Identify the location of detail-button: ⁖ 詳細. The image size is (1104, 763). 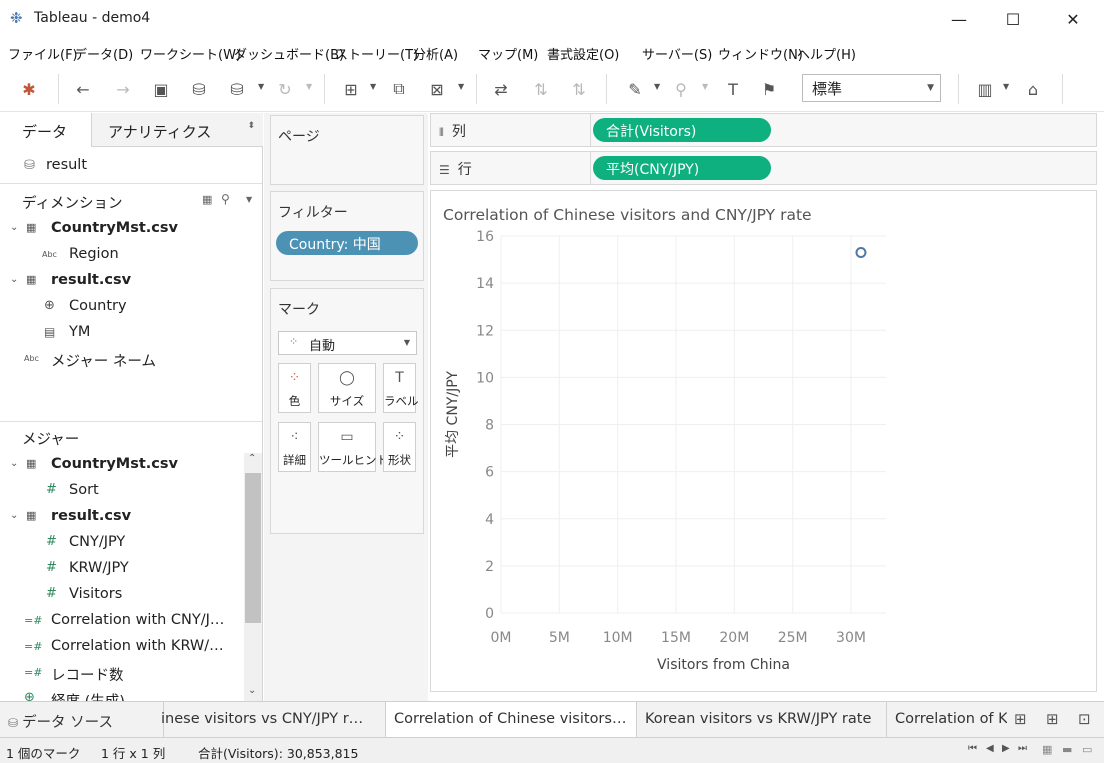
(294, 447).